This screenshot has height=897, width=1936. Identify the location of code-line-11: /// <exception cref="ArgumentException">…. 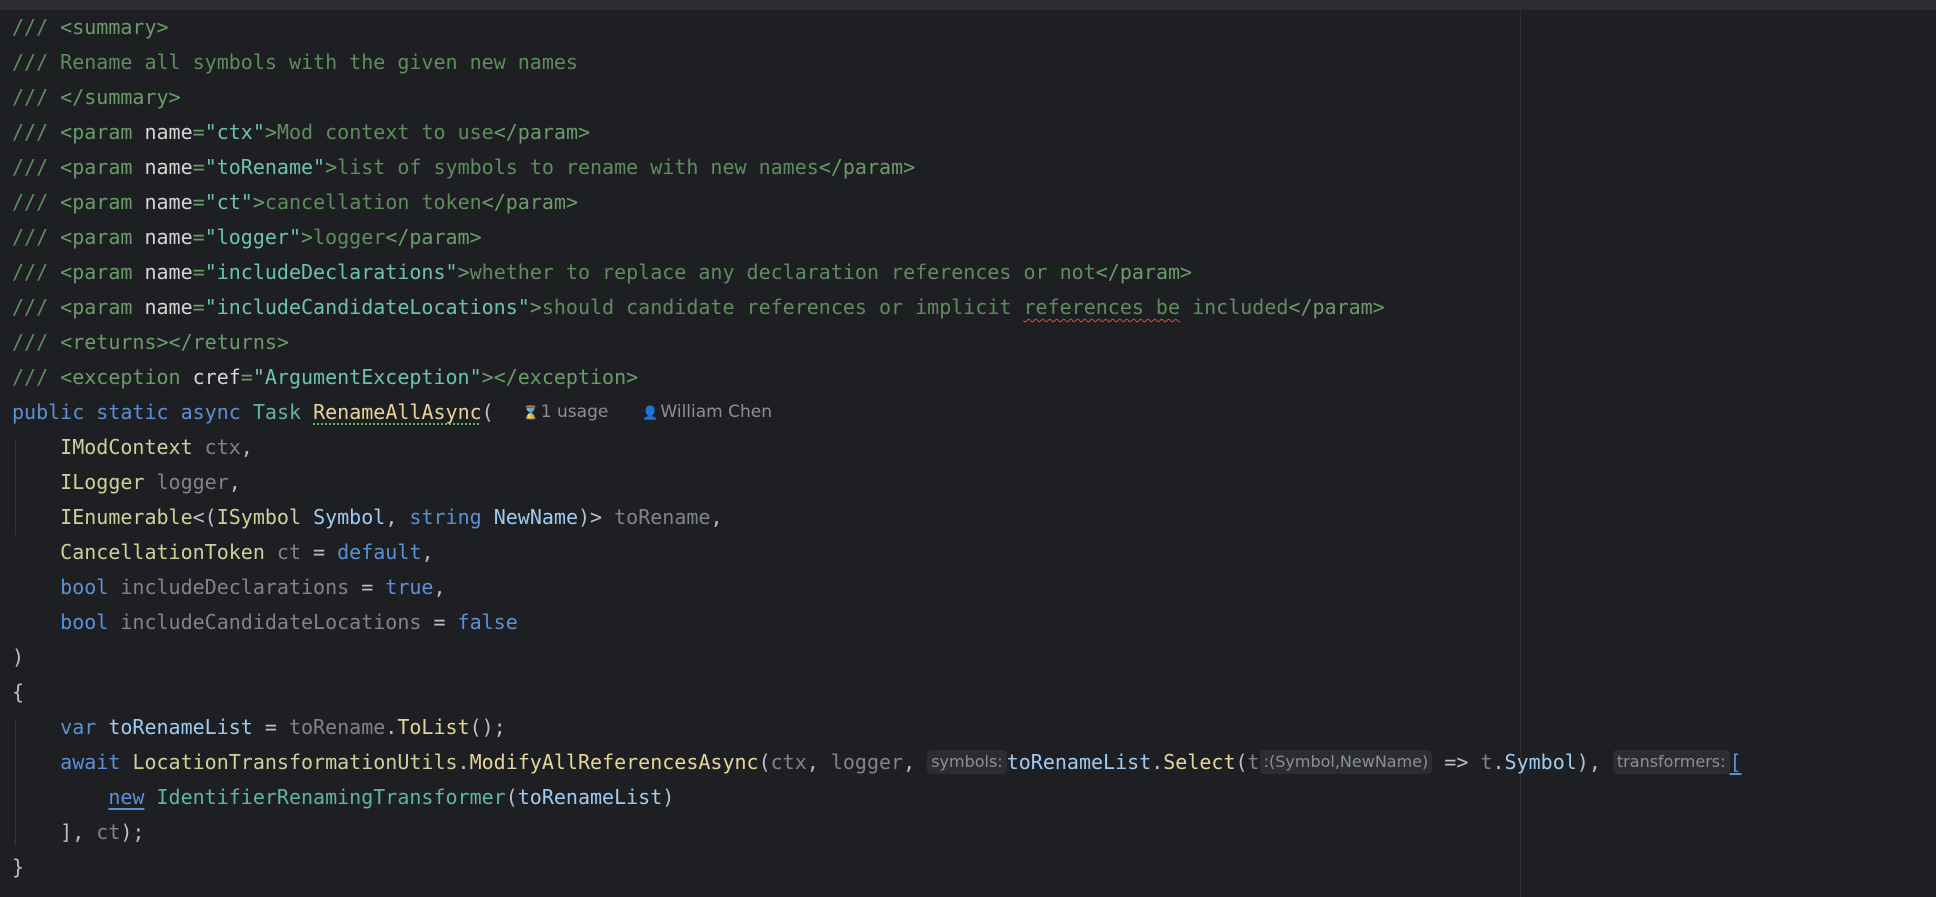
(325, 377).